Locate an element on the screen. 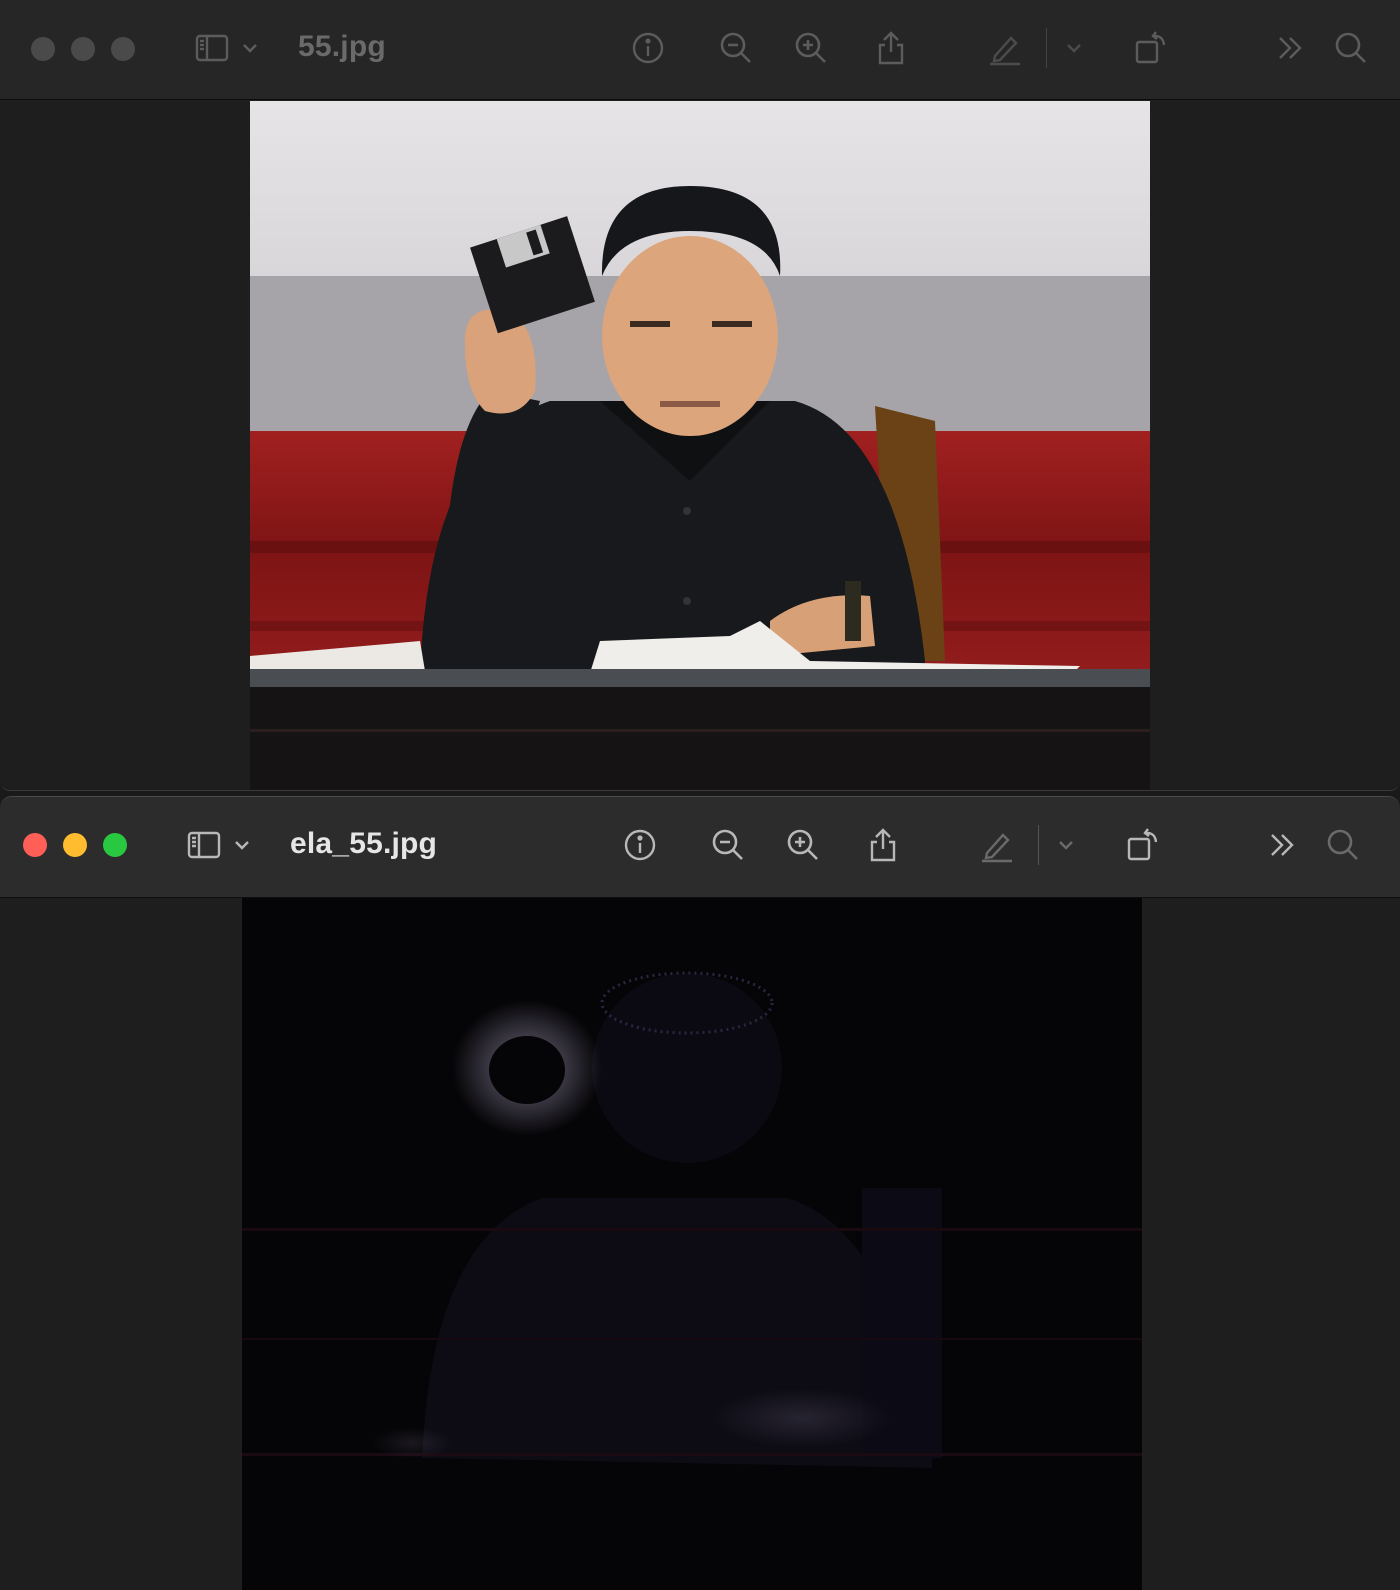 The height and width of the screenshot is (1590, 1400). window-title: 55.jpg is located at coordinates (342, 46).